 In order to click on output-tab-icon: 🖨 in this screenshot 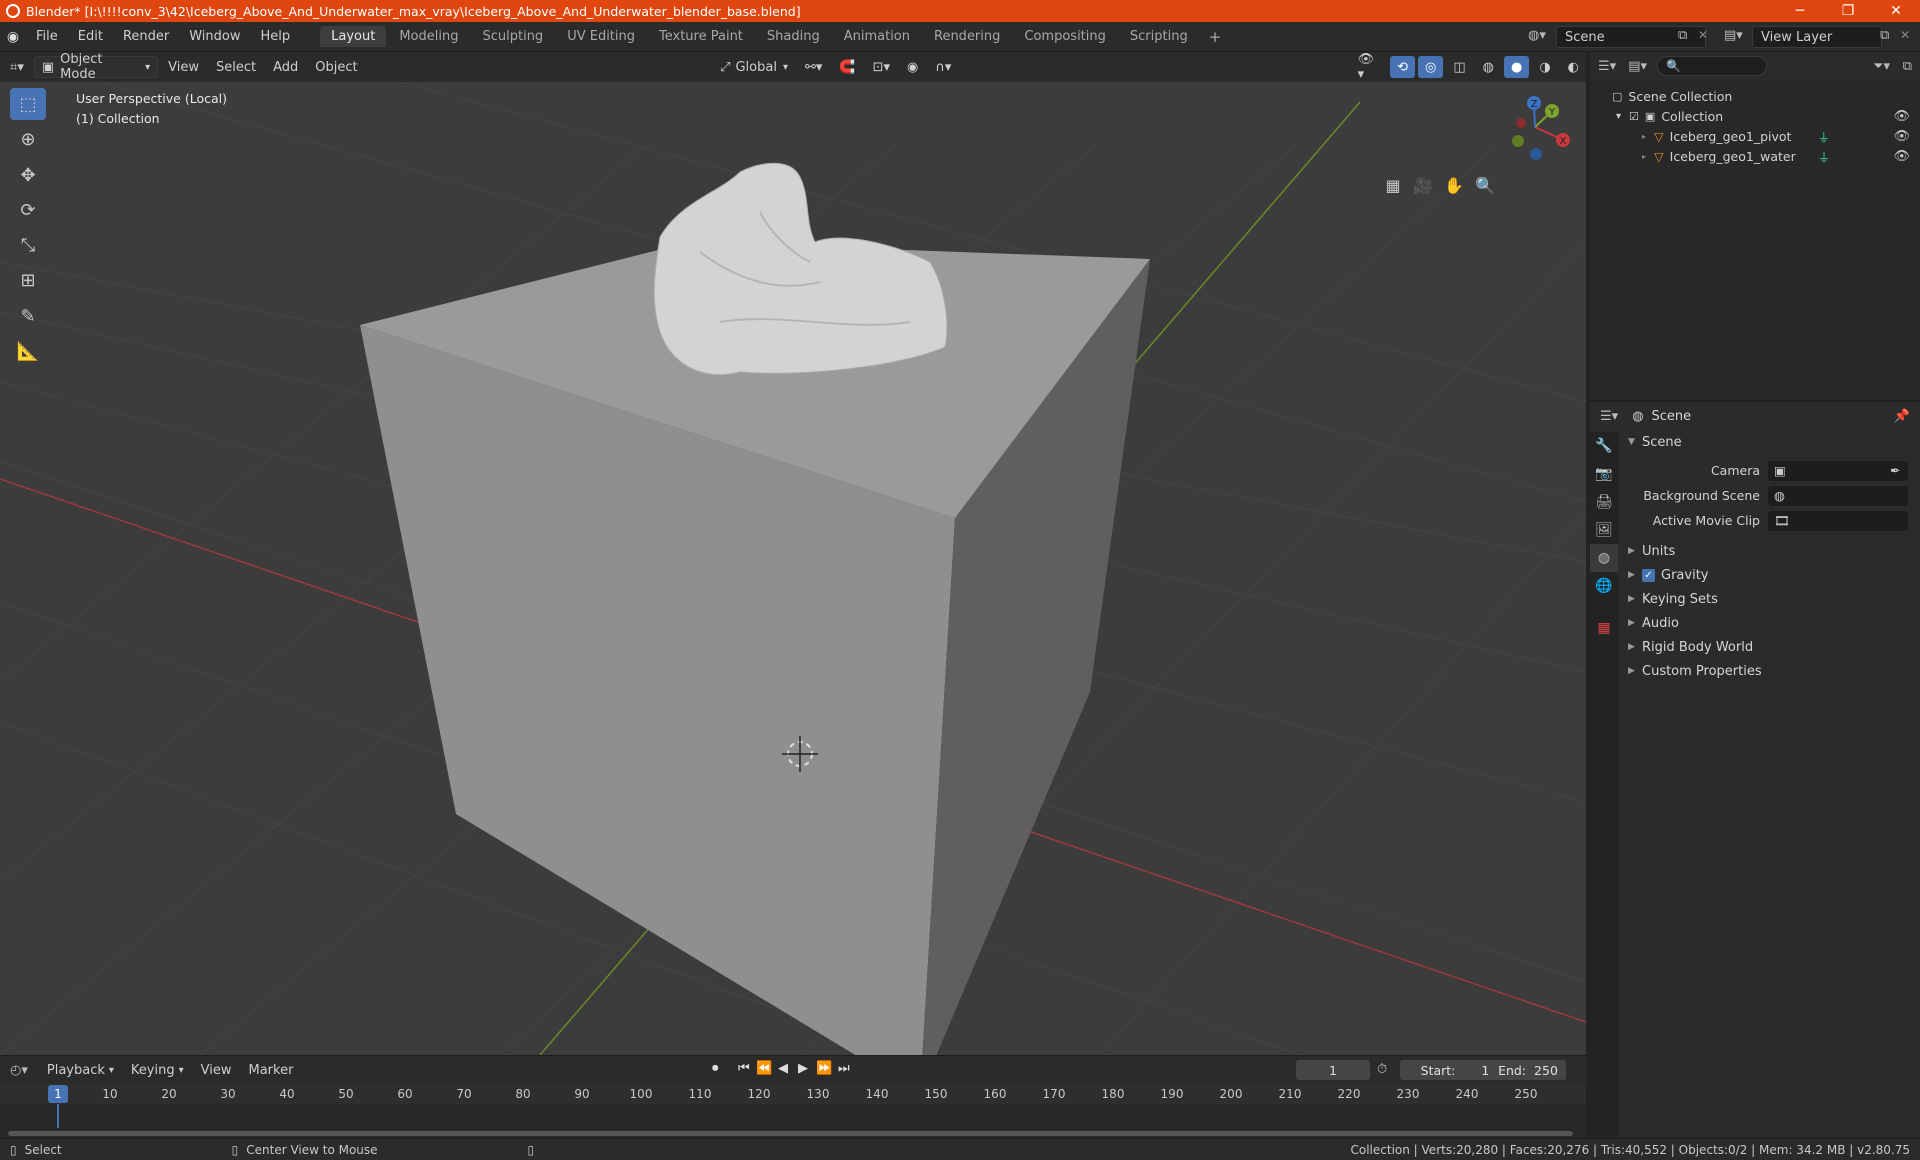, I will do `click(1604, 502)`.